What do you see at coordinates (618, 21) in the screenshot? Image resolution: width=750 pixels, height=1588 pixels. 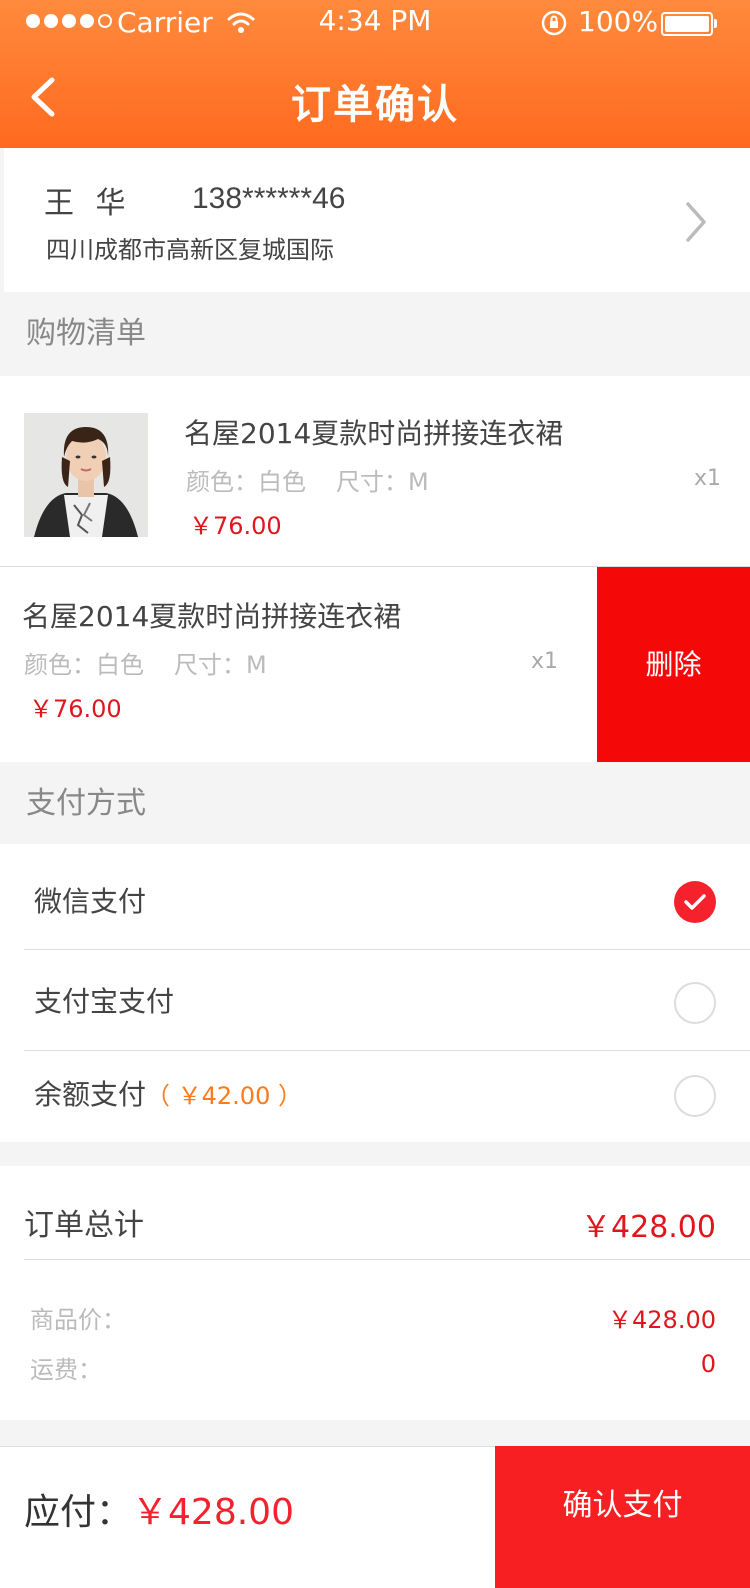 I see `battery-percentage: 100%` at bounding box center [618, 21].